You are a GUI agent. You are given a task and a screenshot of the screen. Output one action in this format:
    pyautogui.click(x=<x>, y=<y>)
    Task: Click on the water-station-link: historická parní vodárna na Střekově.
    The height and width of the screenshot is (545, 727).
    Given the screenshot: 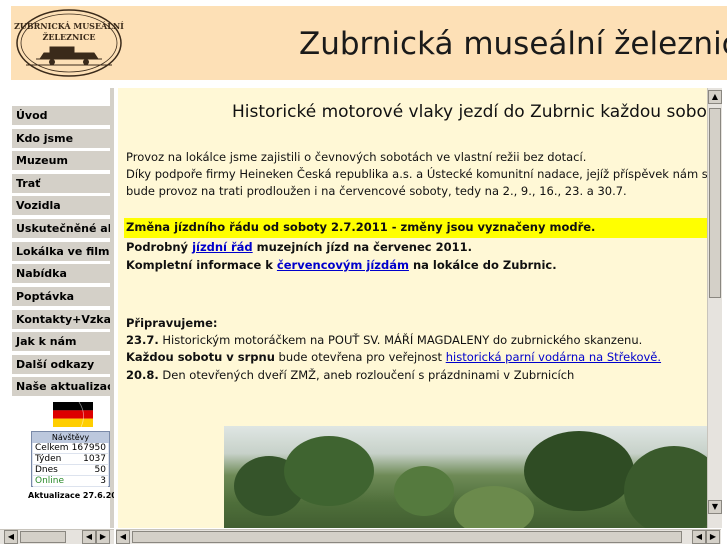 What is the action you would take?
    pyautogui.click(x=553, y=357)
    